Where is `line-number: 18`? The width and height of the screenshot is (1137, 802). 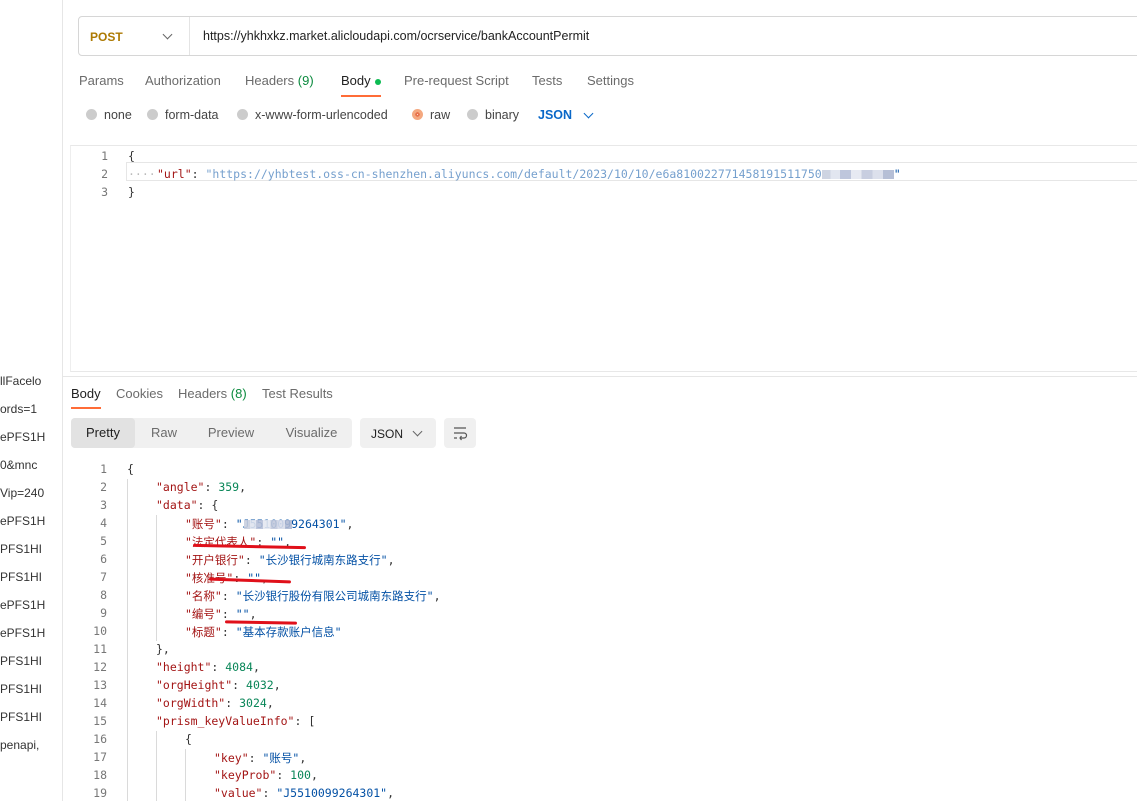 line-number: 18 is located at coordinates (100, 775).